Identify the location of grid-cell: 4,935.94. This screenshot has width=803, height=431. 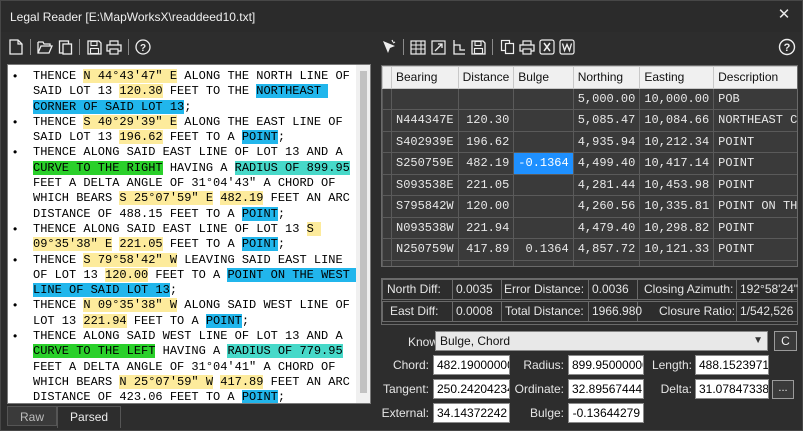
(606, 141).